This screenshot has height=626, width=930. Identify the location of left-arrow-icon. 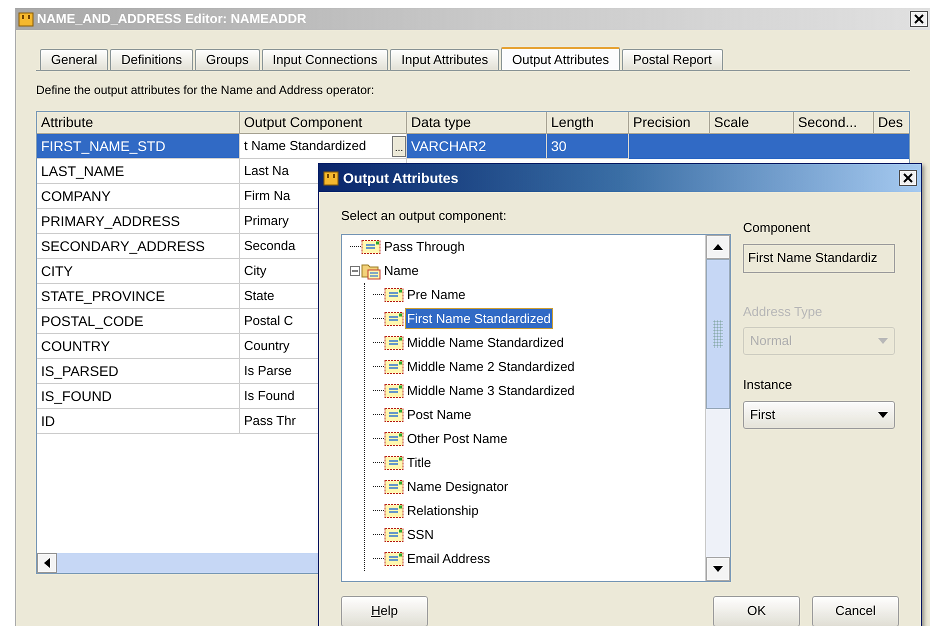
(47, 563).